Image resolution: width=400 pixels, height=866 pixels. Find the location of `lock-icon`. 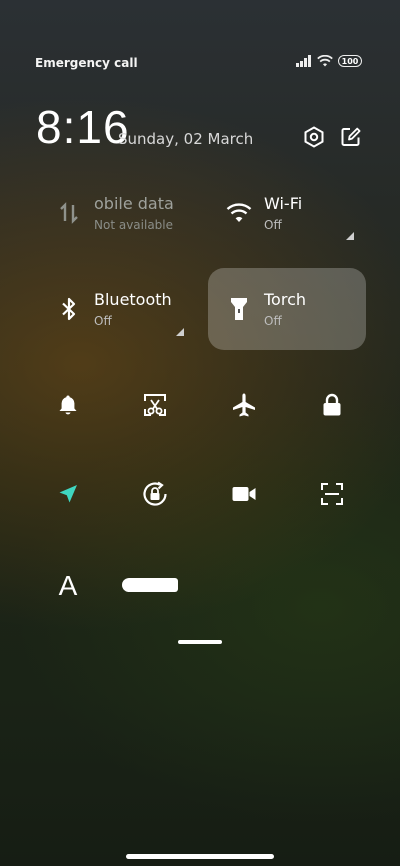

lock-icon is located at coordinates (332, 405).